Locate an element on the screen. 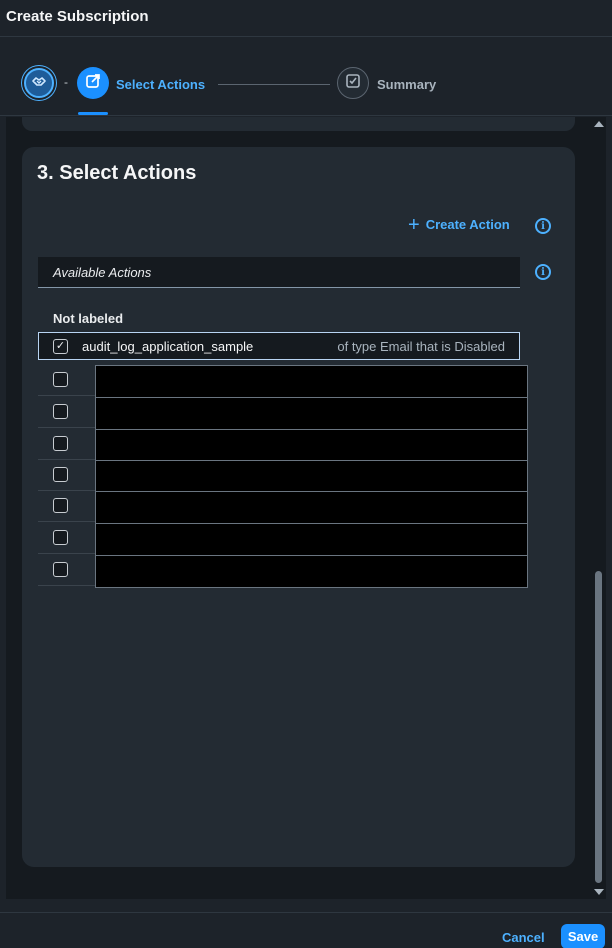  step-connector is located at coordinates (274, 84).